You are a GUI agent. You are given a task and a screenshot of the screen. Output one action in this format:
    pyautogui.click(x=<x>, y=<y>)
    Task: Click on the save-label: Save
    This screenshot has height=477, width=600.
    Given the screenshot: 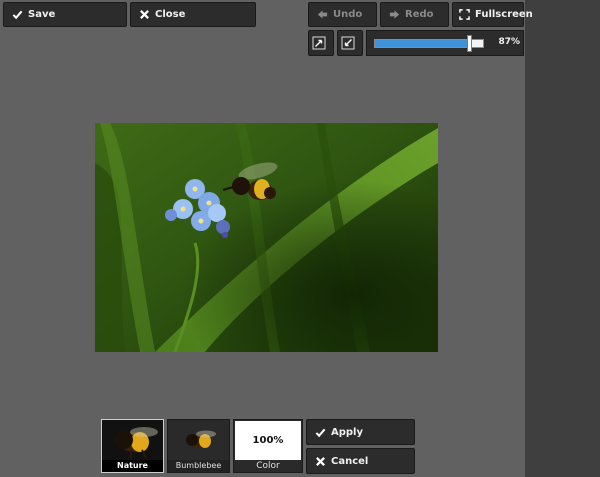 What is the action you would take?
    pyautogui.click(x=42, y=14)
    